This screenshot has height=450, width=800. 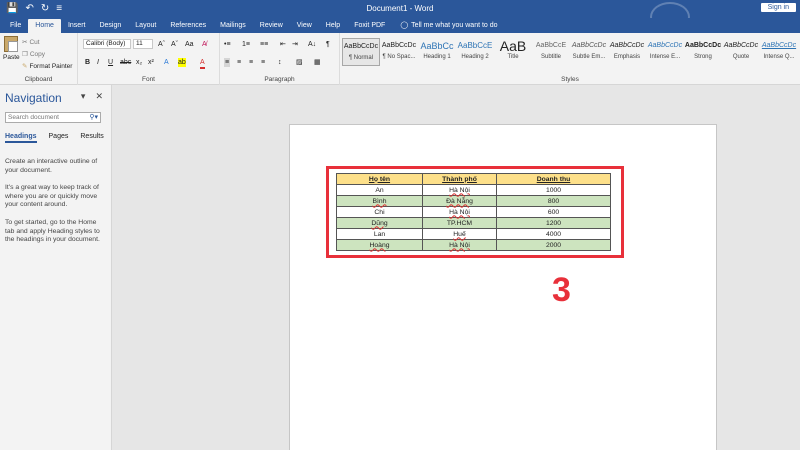 What do you see at coordinates (91, 138) in the screenshot?
I see `tab-results: Results` at bounding box center [91, 138].